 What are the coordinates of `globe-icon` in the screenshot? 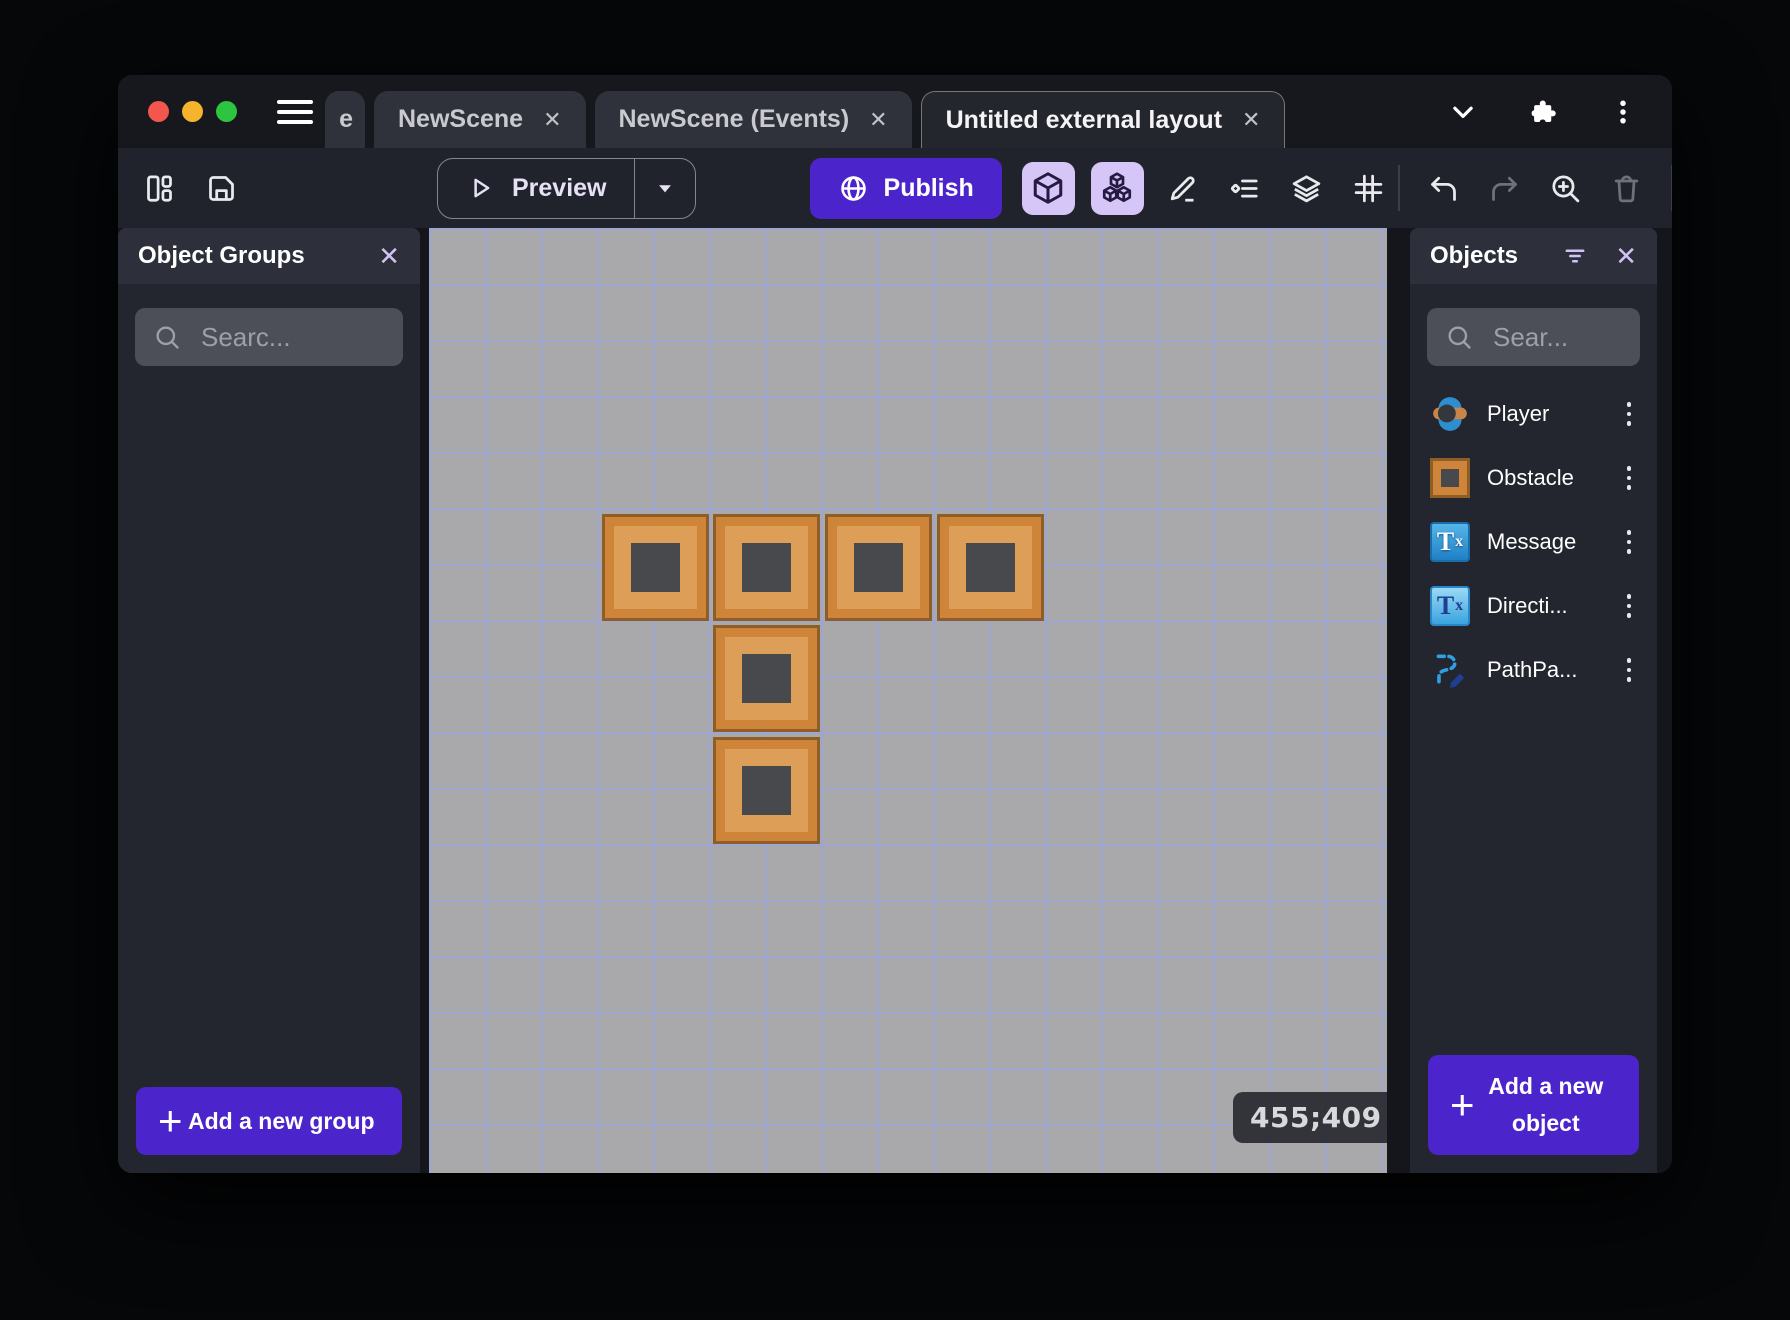 It's located at (853, 188).